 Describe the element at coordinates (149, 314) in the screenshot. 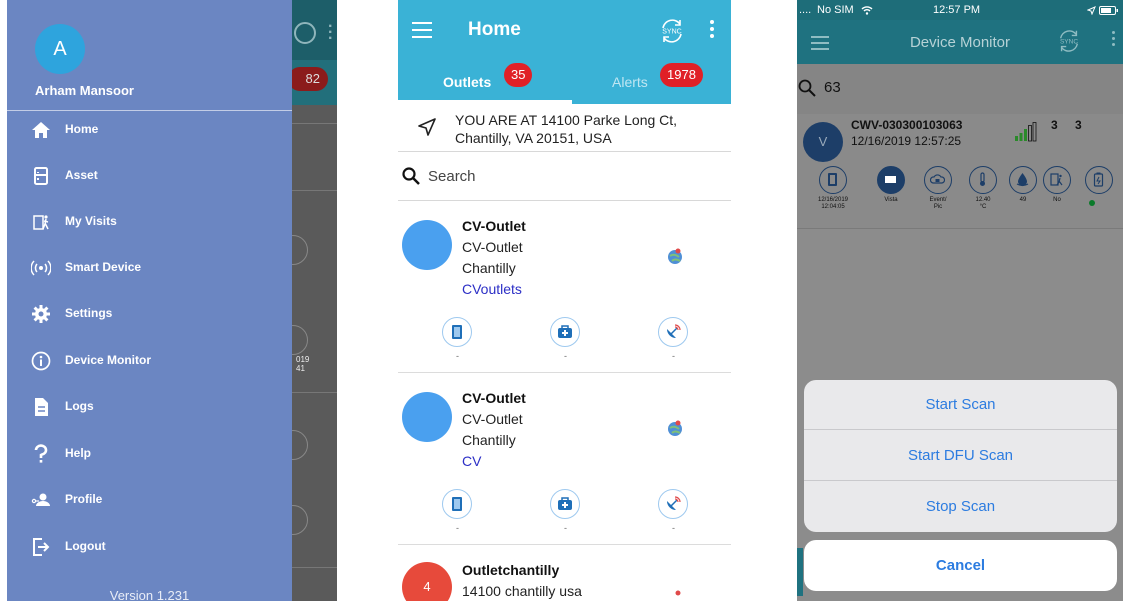

I see `menu-item-settings: Settings` at that location.